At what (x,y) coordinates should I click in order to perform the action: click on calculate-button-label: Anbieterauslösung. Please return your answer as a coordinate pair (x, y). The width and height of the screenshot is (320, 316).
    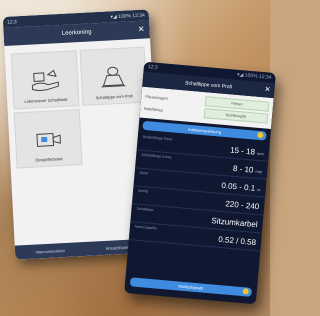
    Looking at the image, I should click on (204, 130).